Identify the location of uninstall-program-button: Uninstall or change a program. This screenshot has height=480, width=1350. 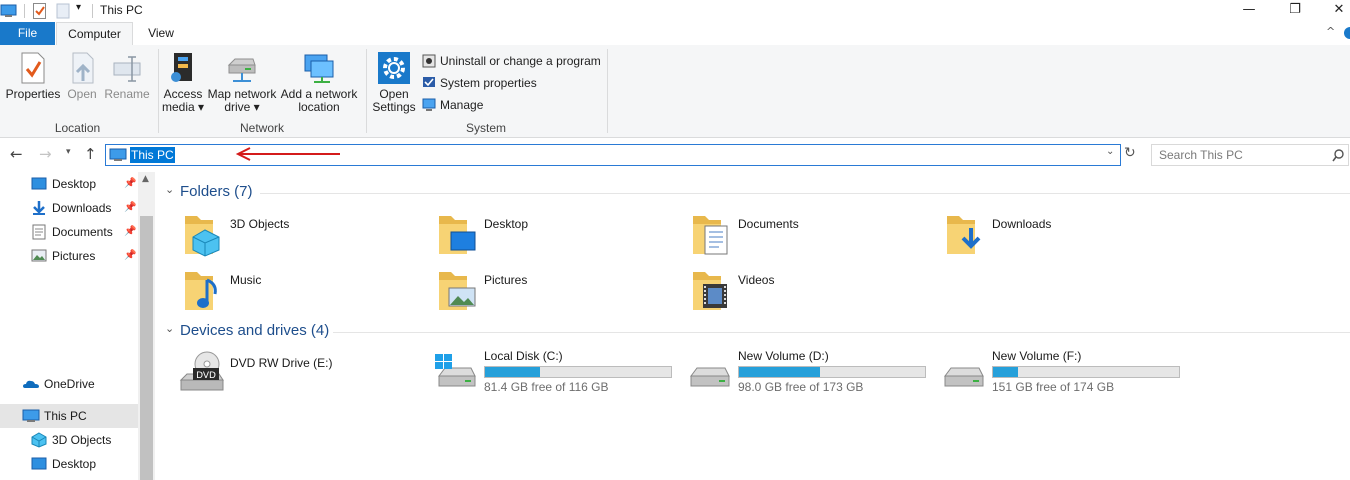
(513, 61).